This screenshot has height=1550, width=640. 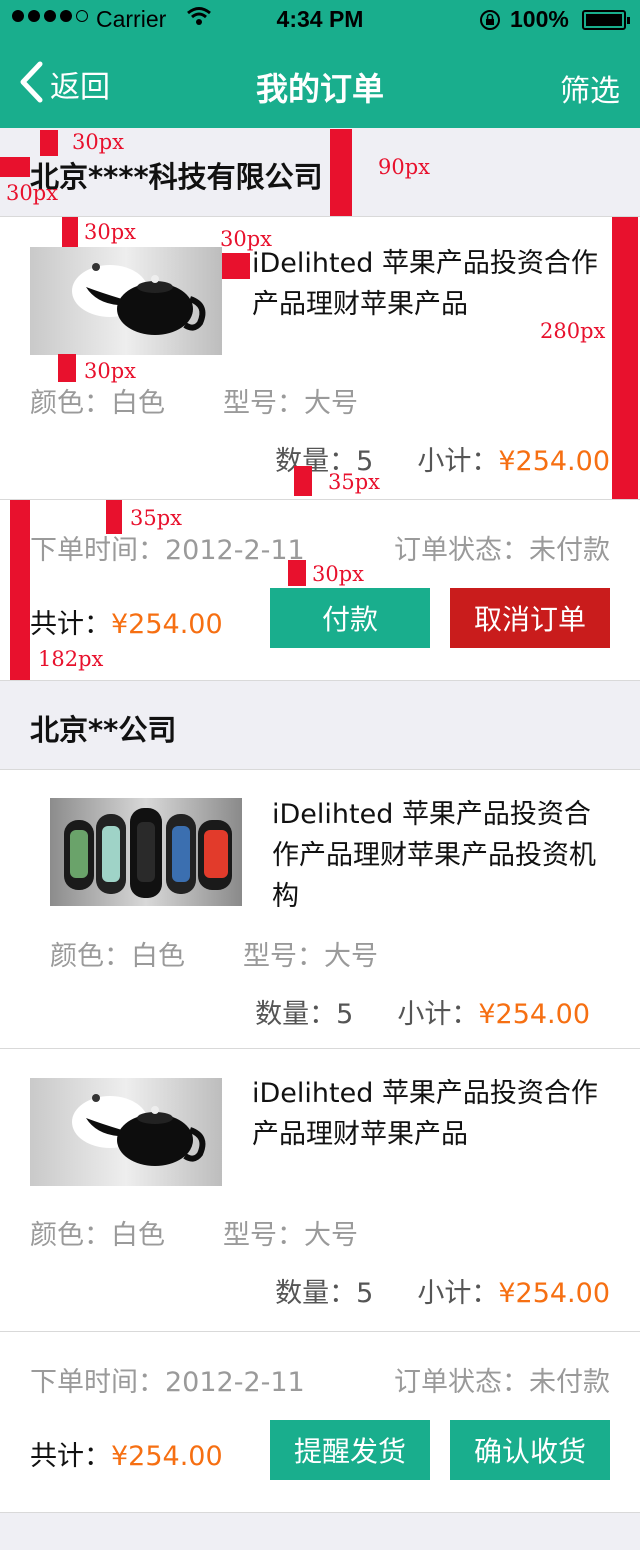 I want to click on company-name: 北京**公司, so click(x=103, y=730).